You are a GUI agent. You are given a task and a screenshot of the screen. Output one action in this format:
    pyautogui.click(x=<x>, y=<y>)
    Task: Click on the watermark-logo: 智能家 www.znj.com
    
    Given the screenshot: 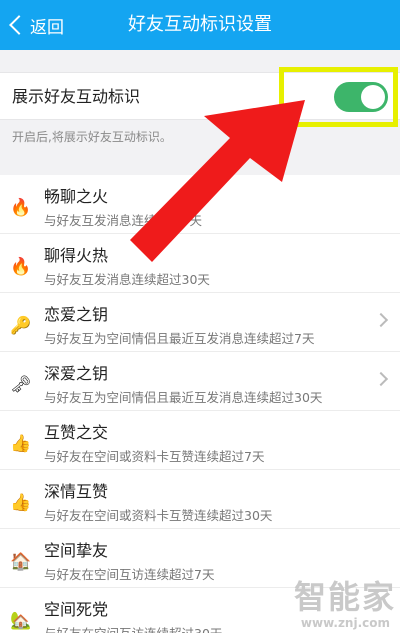 What is the action you would take?
    pyautogui.click(x=345, y=602)
    